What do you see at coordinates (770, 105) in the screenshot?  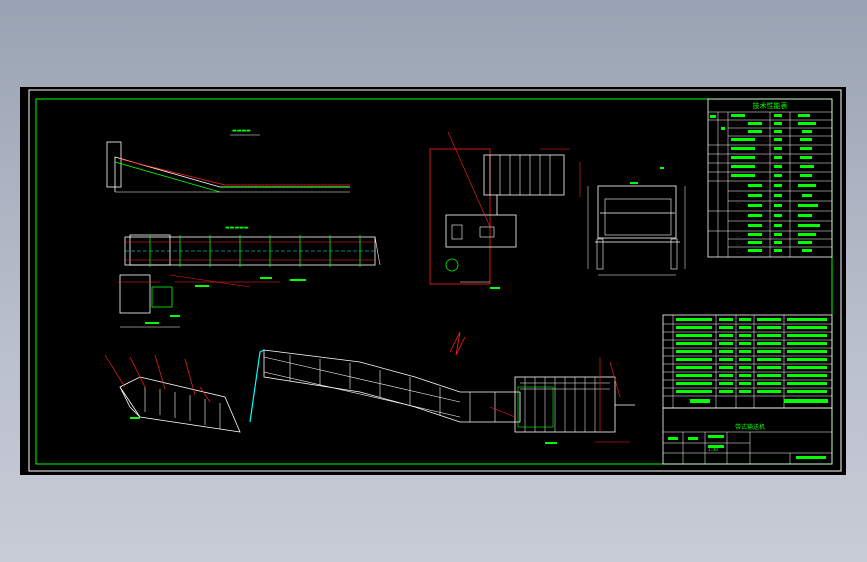 I see `tech-table-title: 技术性能表` at bounding box center [770, 105].